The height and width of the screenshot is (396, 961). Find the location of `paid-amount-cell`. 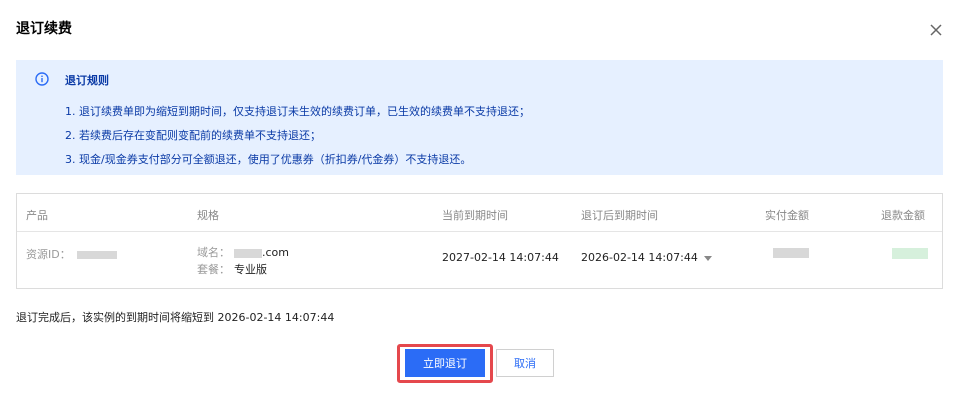

paid-amount-cell is located at coordinates (791, 252).